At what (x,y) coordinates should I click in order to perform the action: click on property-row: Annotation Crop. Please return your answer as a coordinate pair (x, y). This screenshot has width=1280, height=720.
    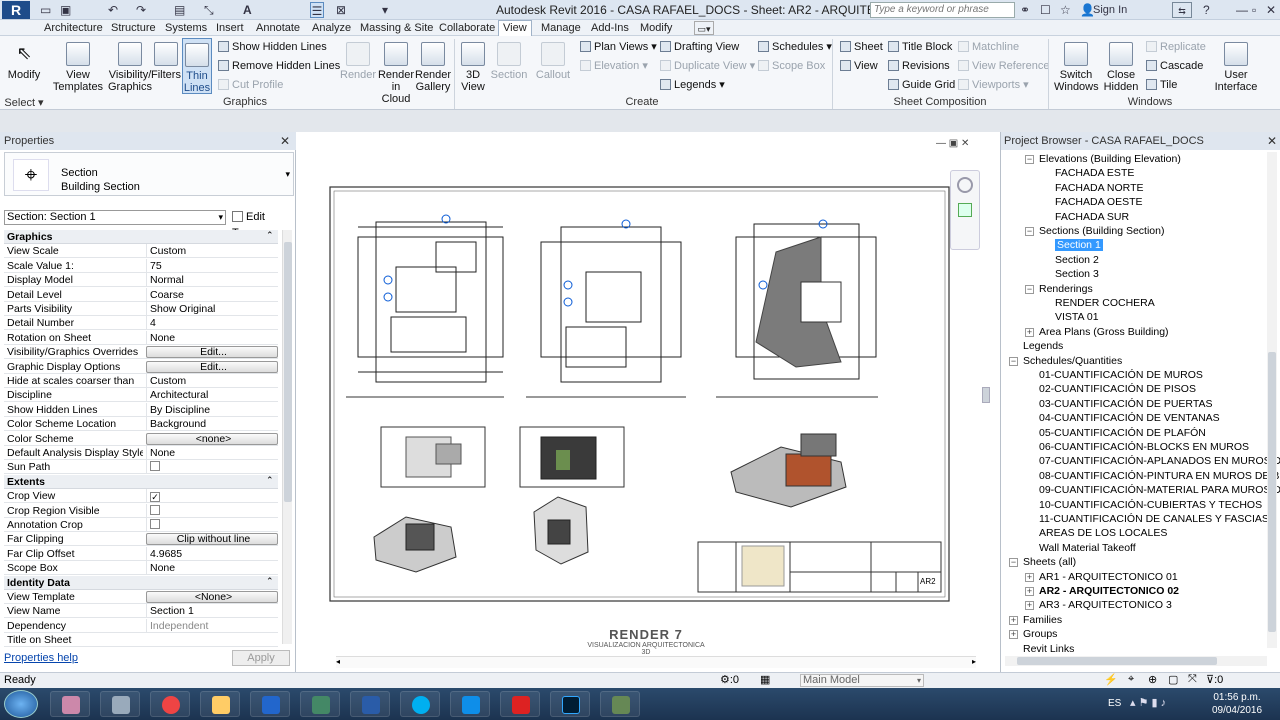
    Looking at the image, I should click on (141, 525).